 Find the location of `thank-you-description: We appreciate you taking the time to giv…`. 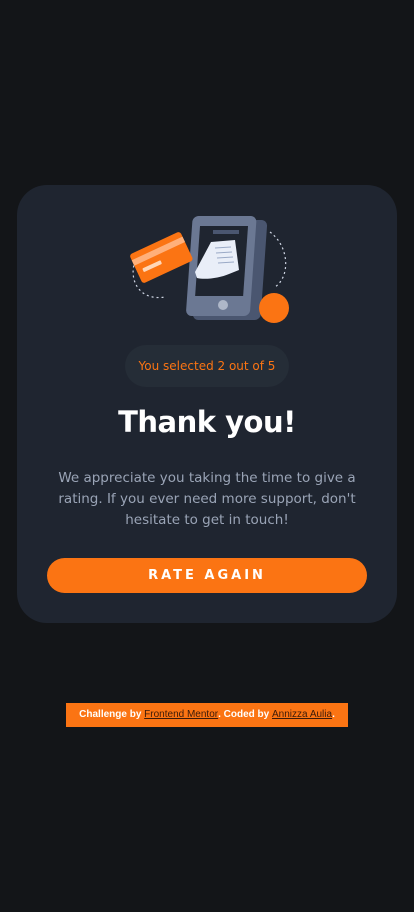

thank-you-description: We appreciate you taking the time to giv… is located at coordinates (207, 499).